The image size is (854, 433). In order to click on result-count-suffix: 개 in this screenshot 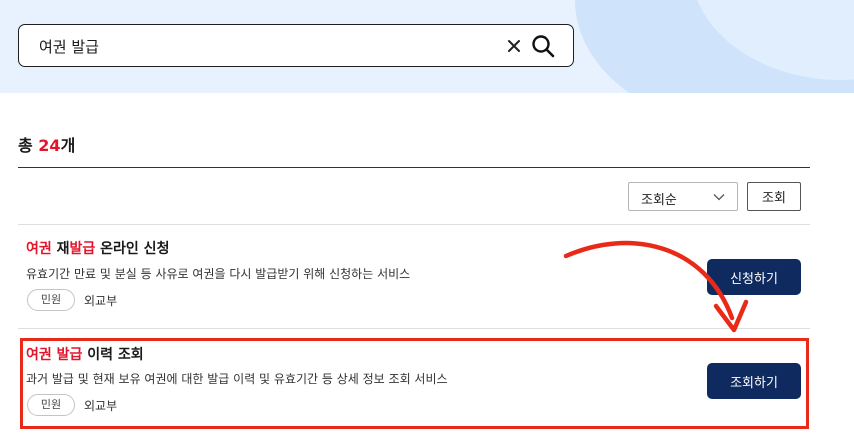, I will do `click(68, 145)`.